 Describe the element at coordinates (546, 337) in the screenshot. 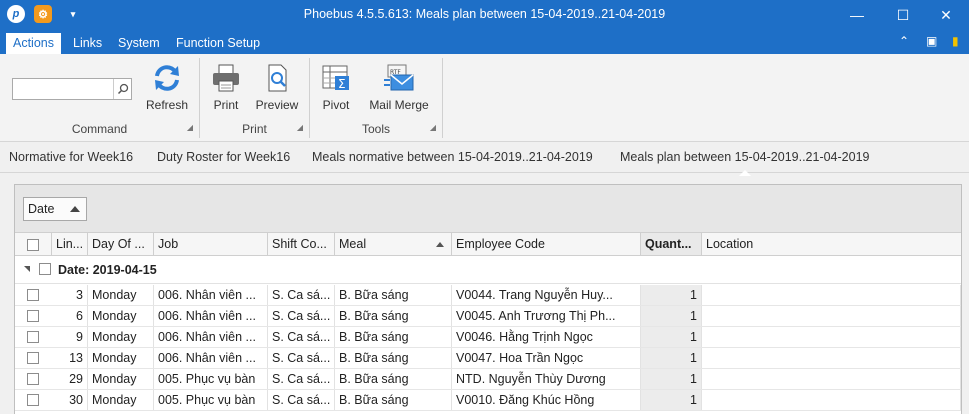

I see `cell-employee: V0046. Hằng Trịnh Ngọc` at that location.